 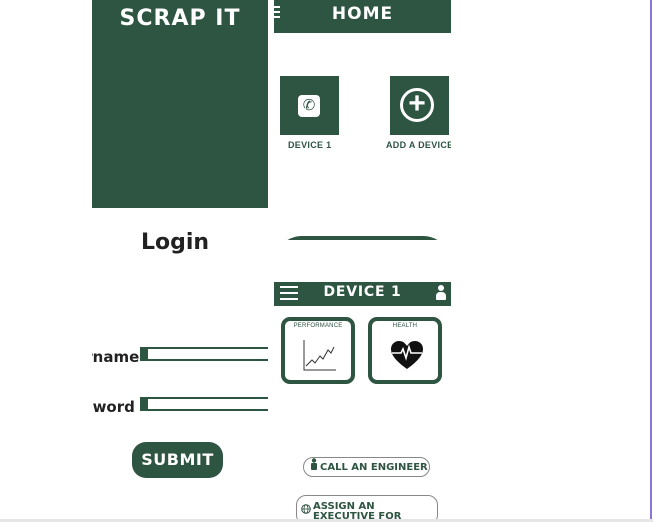 I want to click on device-header: DEVICE 1, so click(x=362, y=294).